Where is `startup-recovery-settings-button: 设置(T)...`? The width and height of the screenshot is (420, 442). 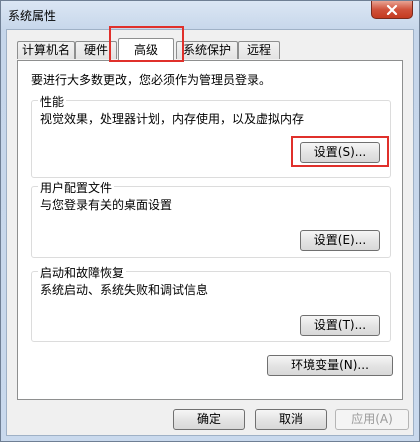 startup-recovery-settings-button: 设置(T)... is located at coordinates (340, 325).